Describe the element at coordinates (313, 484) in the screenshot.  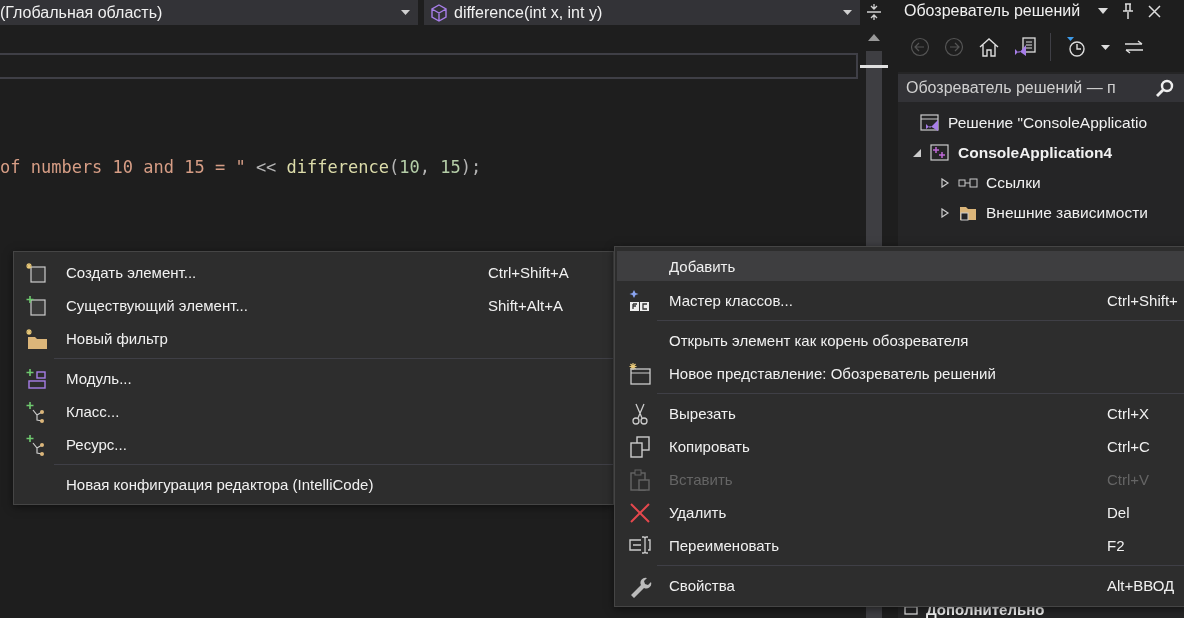
I see `menu-item: Новая конфигурация редактора (IntelliCode)` at that location.